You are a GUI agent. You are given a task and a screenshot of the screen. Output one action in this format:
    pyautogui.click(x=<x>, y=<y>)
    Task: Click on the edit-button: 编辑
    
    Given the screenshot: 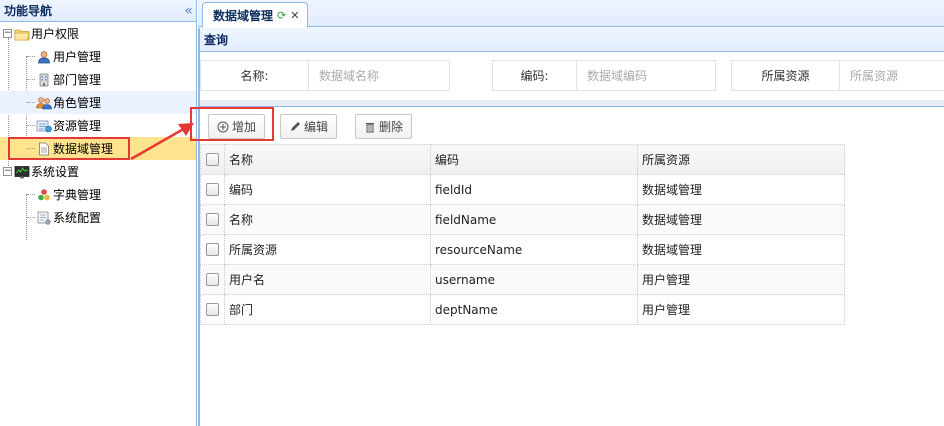 What is the action you would take?
    pyautogui.click(x=309, y=126)
    